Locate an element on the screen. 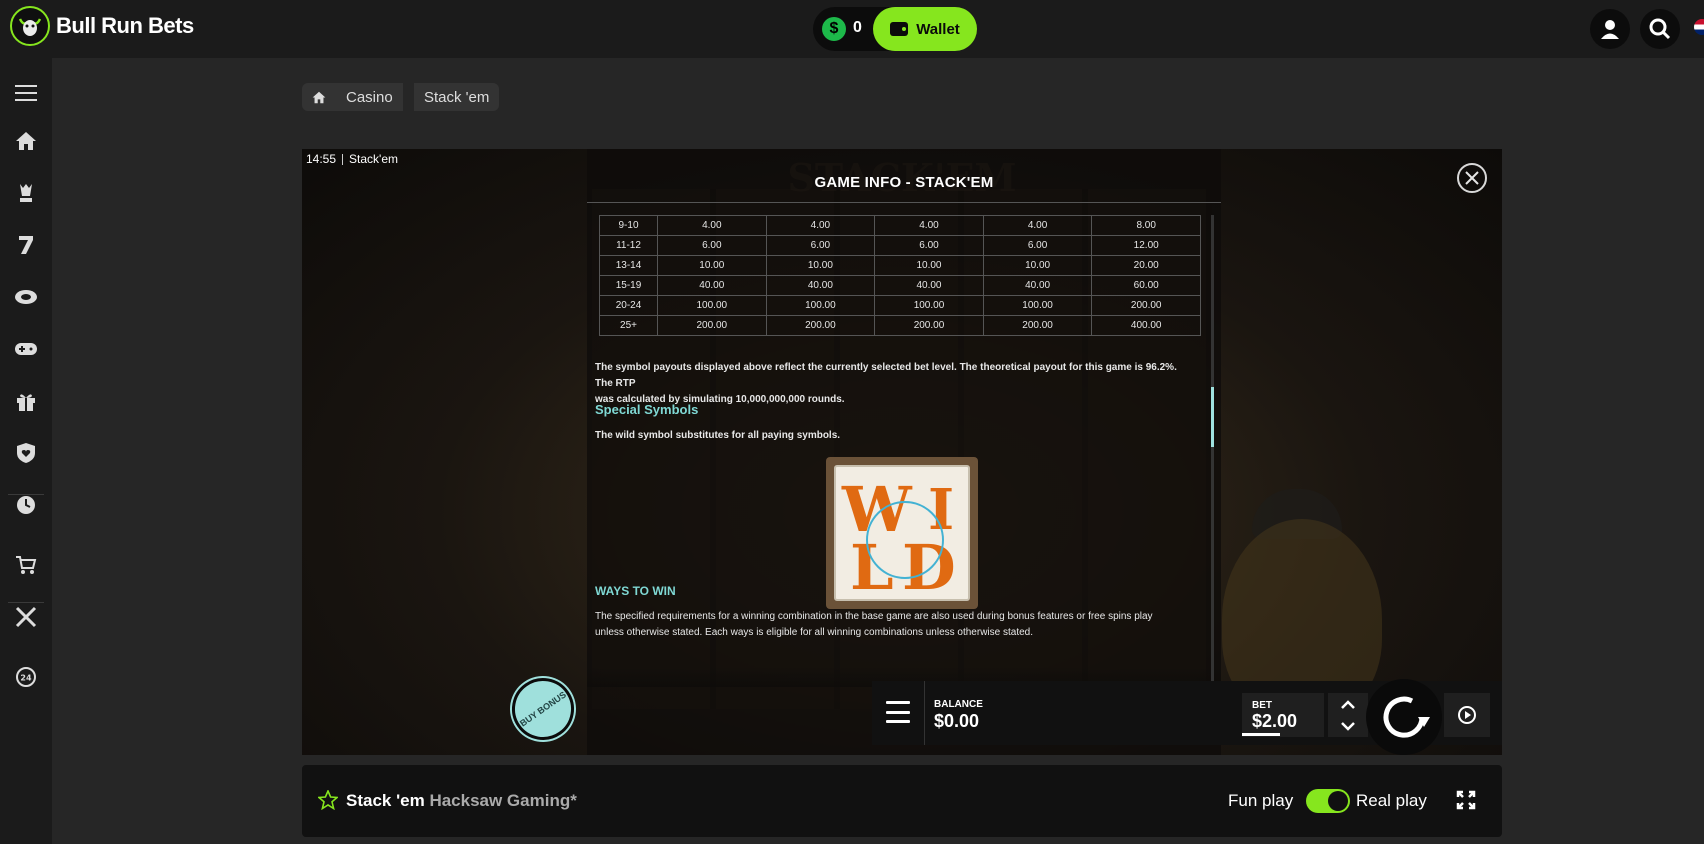 This screenshot has height=844, width=1704. sidebar-item-shop is located at coordinates (26, 565).